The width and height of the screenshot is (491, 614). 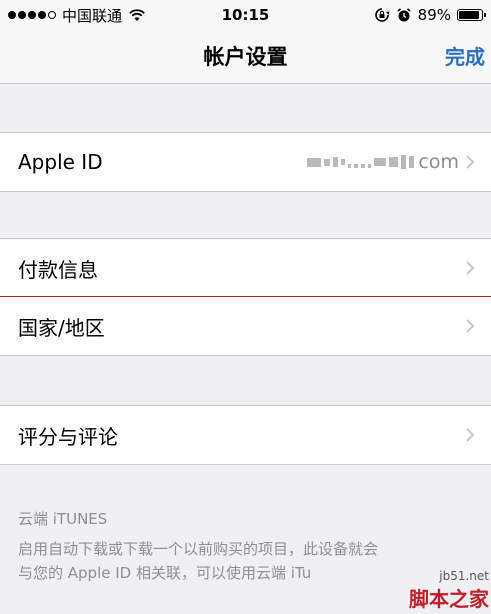 What do you see at coordinates (61, 327) in the screenshot?
I see `country-region-label: 国家/地区` at bounding box center [61, 327].